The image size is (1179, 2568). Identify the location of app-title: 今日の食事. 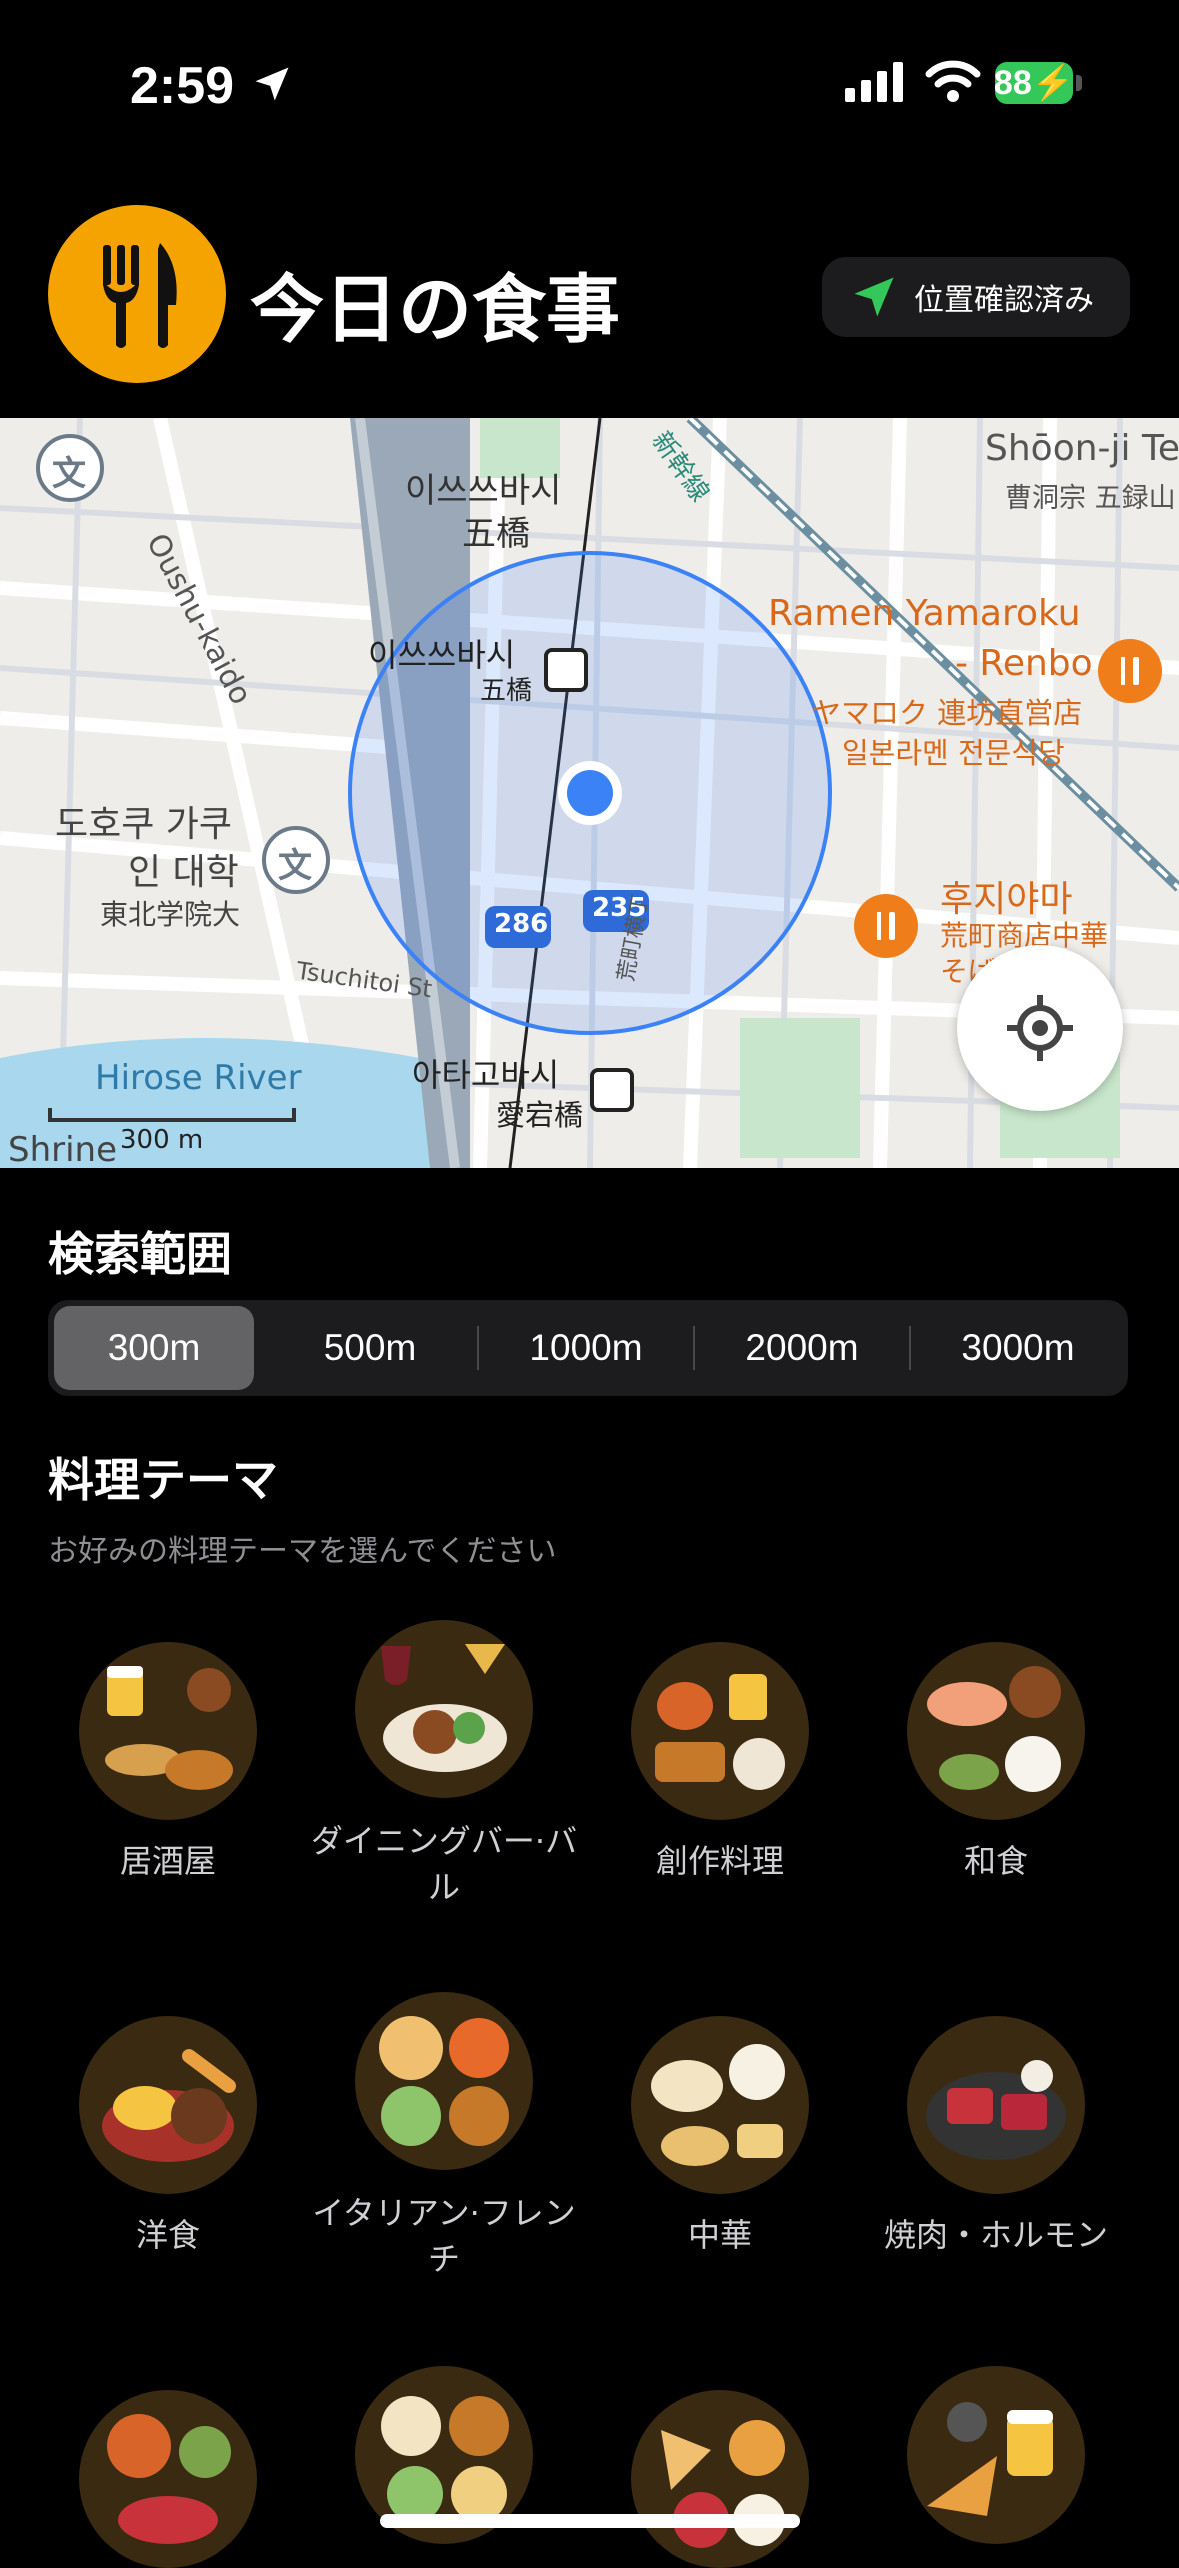
(435, 310).